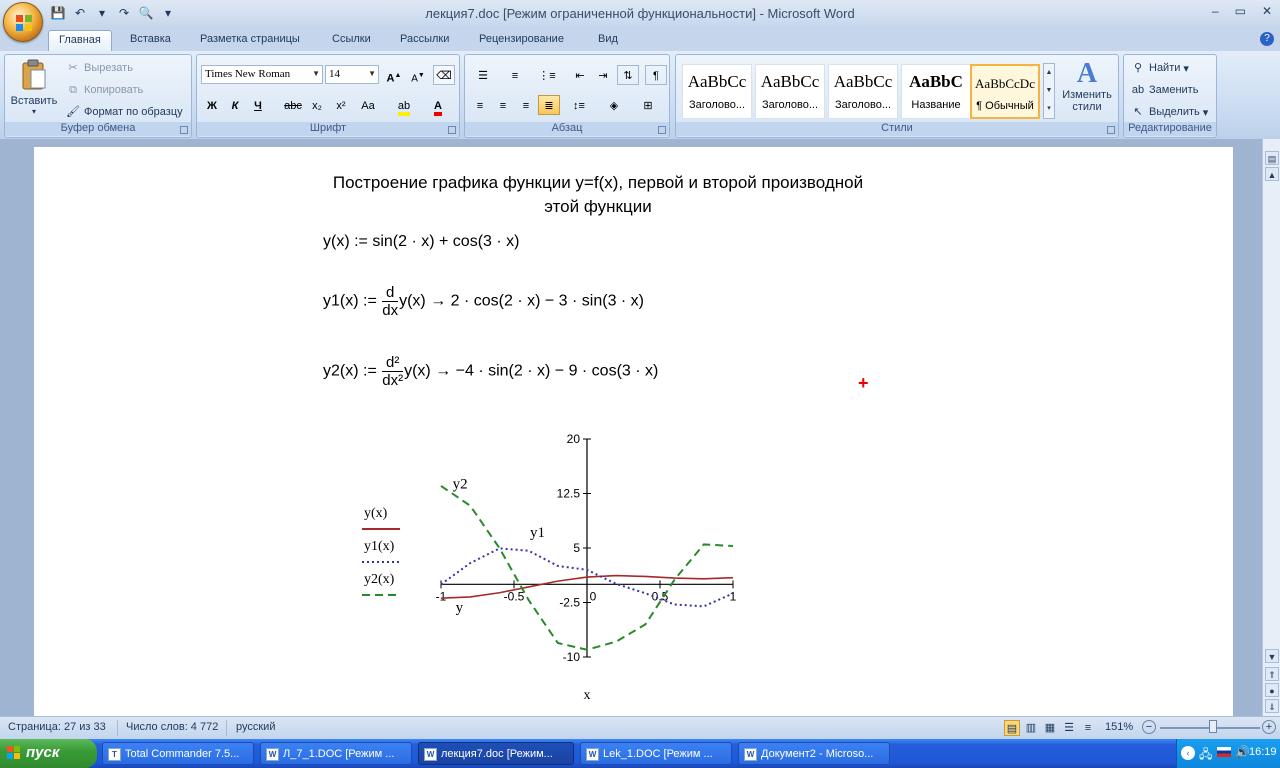 The width and height of the screenshot is (1280, 768). What do you see at coordinates (34, 89) in the screenshot?
I see `paste-button: Вставить ▾` at bounding box center [34, 89].